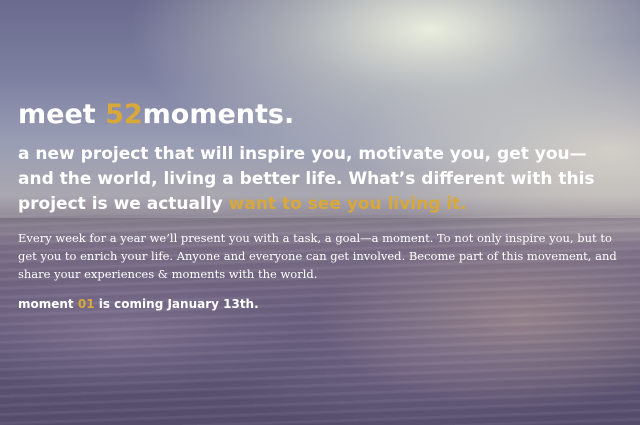 This screenshot has height=425, width=640. Describe the element at coordinates (323, 304) in the screenshot. I see `announcement: moment 01 is coming January 13th.` at that location.